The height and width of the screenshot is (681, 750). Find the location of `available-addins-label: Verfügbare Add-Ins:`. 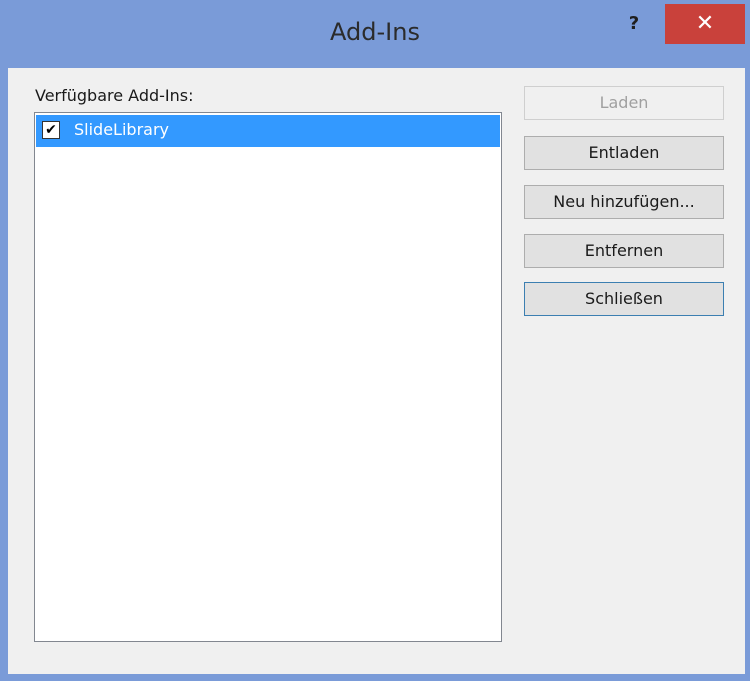

available-addins-label: Verfügbare Add-Ins: is located at coordinates (114, 95).